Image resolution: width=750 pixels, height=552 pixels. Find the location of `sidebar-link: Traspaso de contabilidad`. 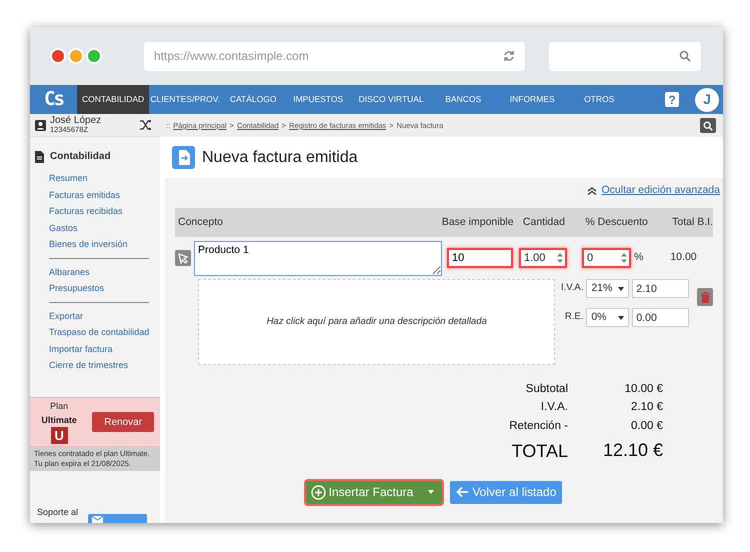

sidebar-link: Traspaso de contabilidad is located at coordinates (99, 332).